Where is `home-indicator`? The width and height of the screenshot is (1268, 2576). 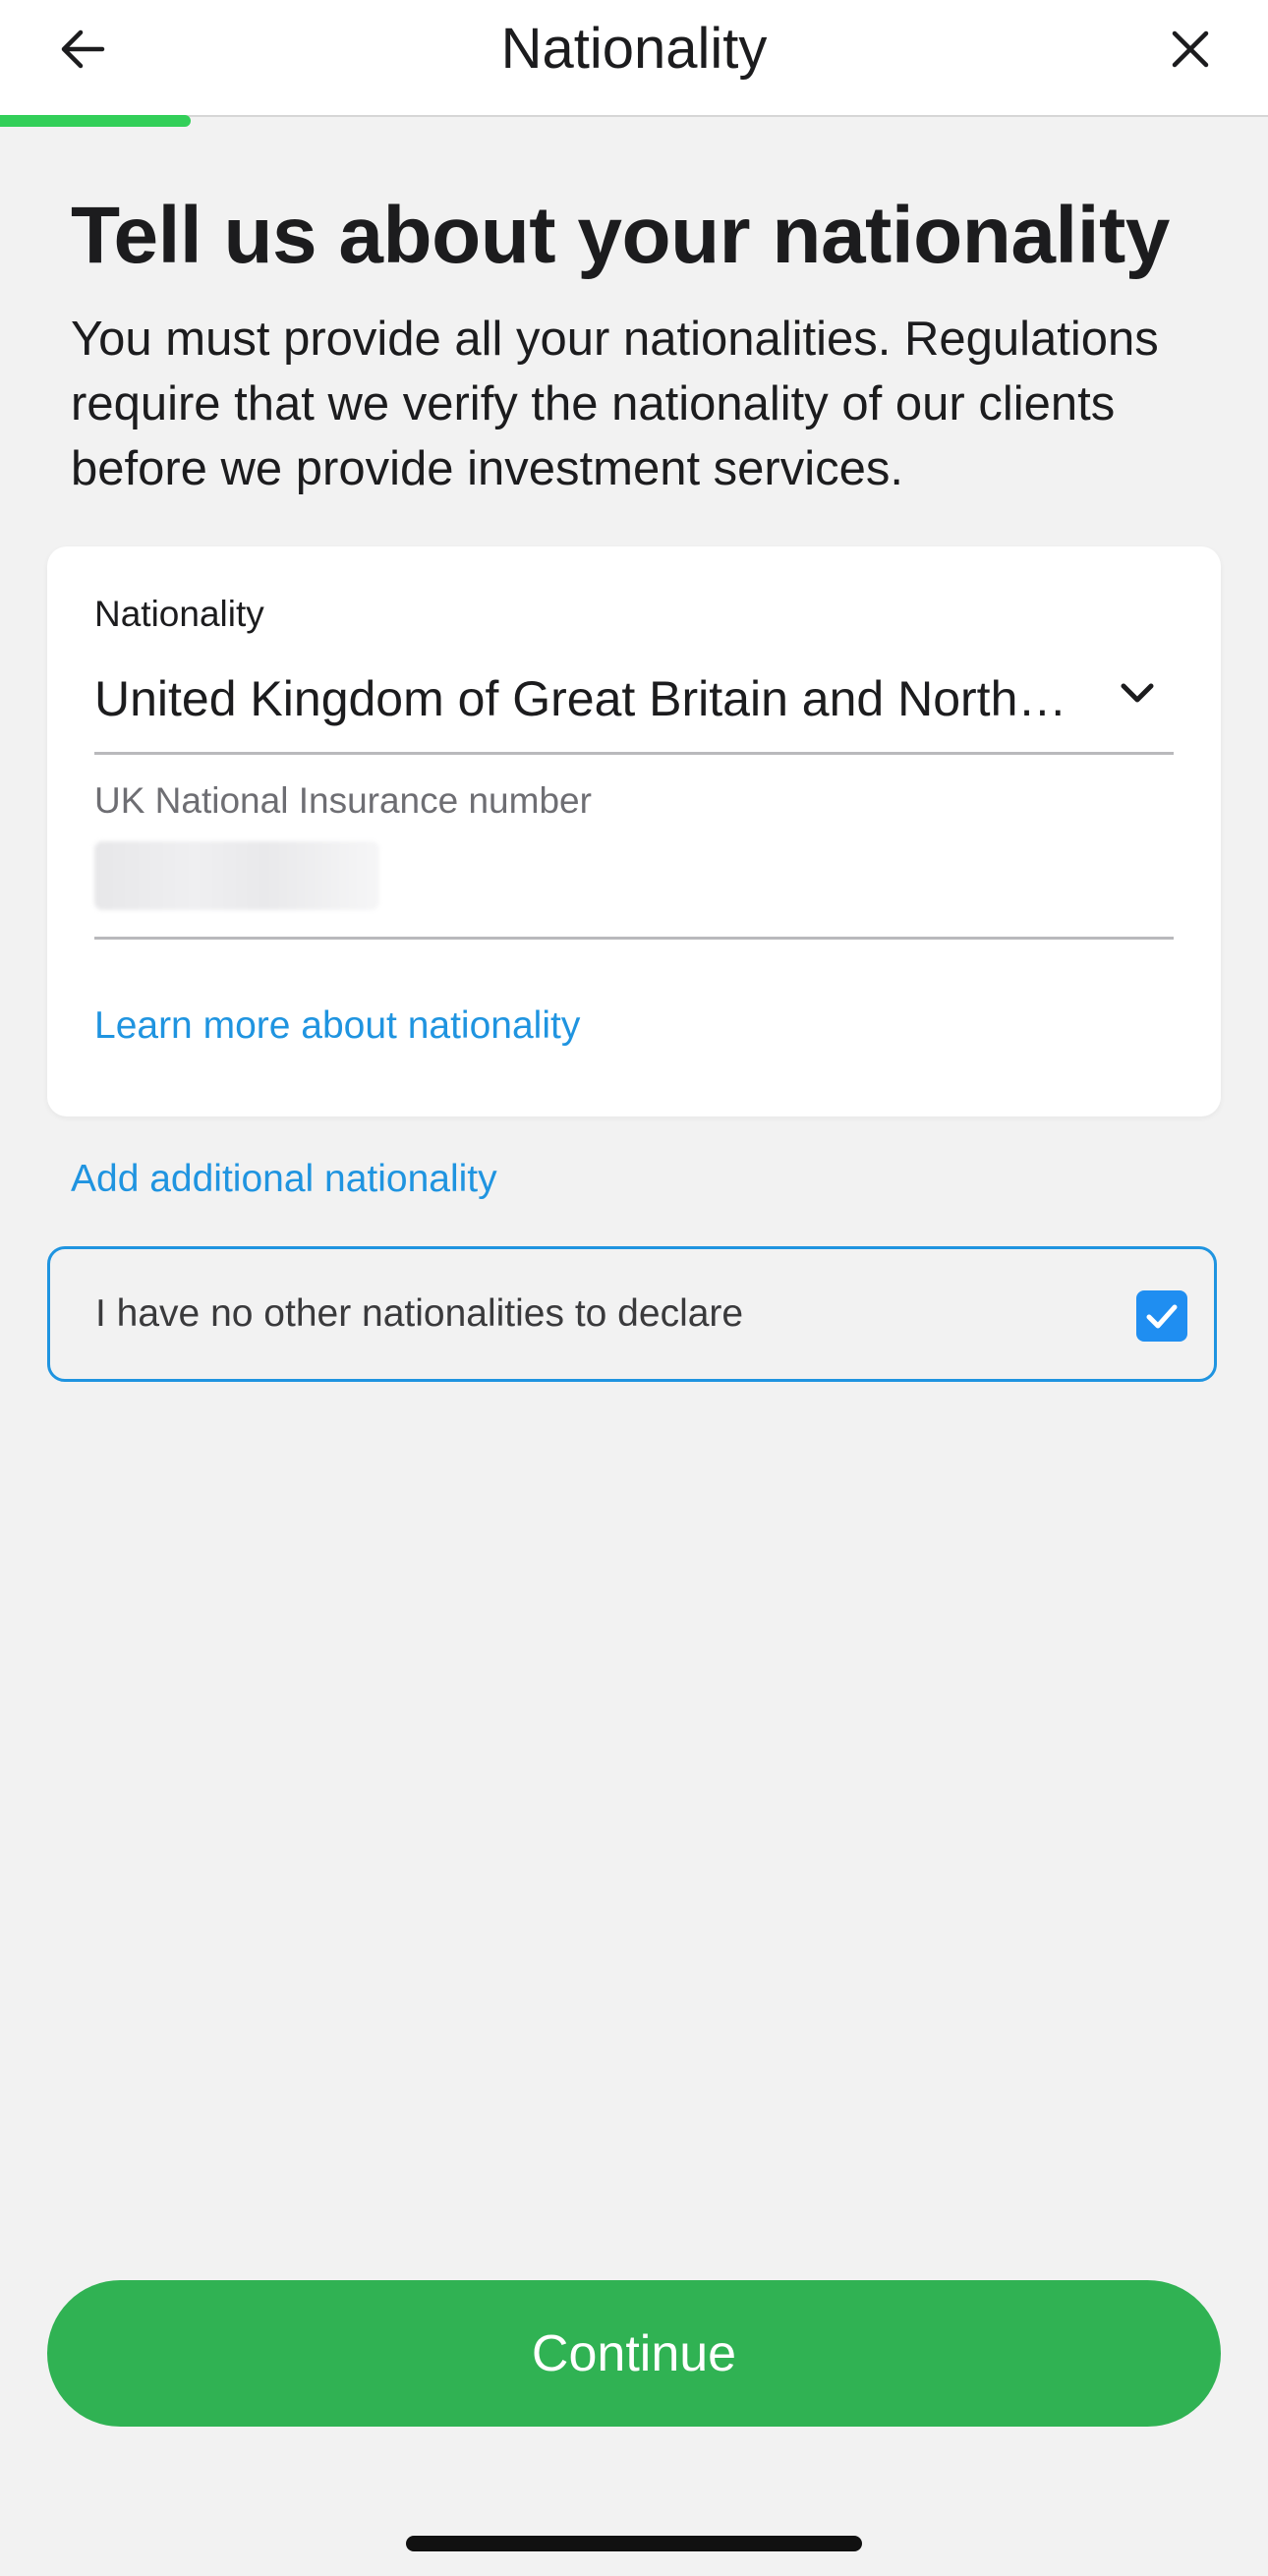 home-indicator is located at coordinates (634, 2544).